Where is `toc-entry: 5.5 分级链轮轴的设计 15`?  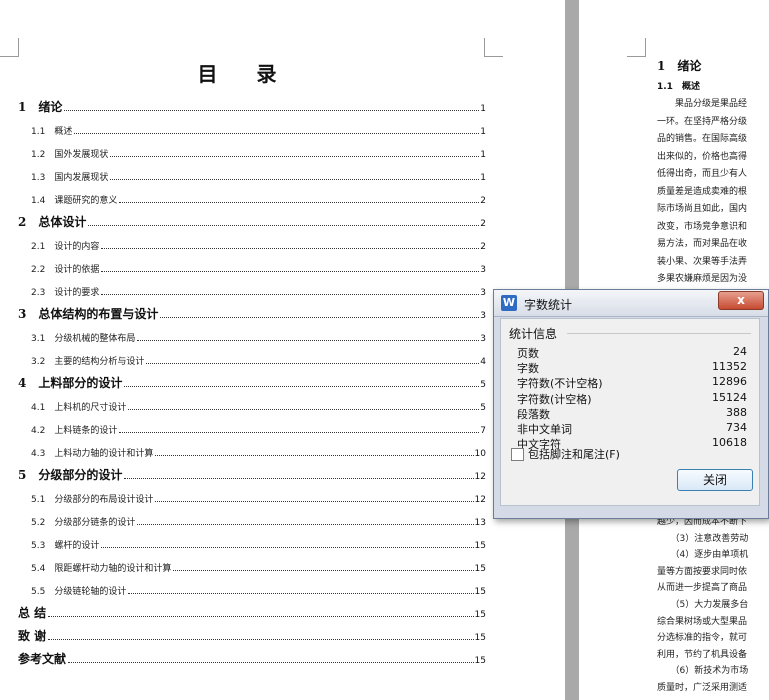
toc-entry: 5.5 分级链轮轴的设计 15 is located at coordinates (252, 588).